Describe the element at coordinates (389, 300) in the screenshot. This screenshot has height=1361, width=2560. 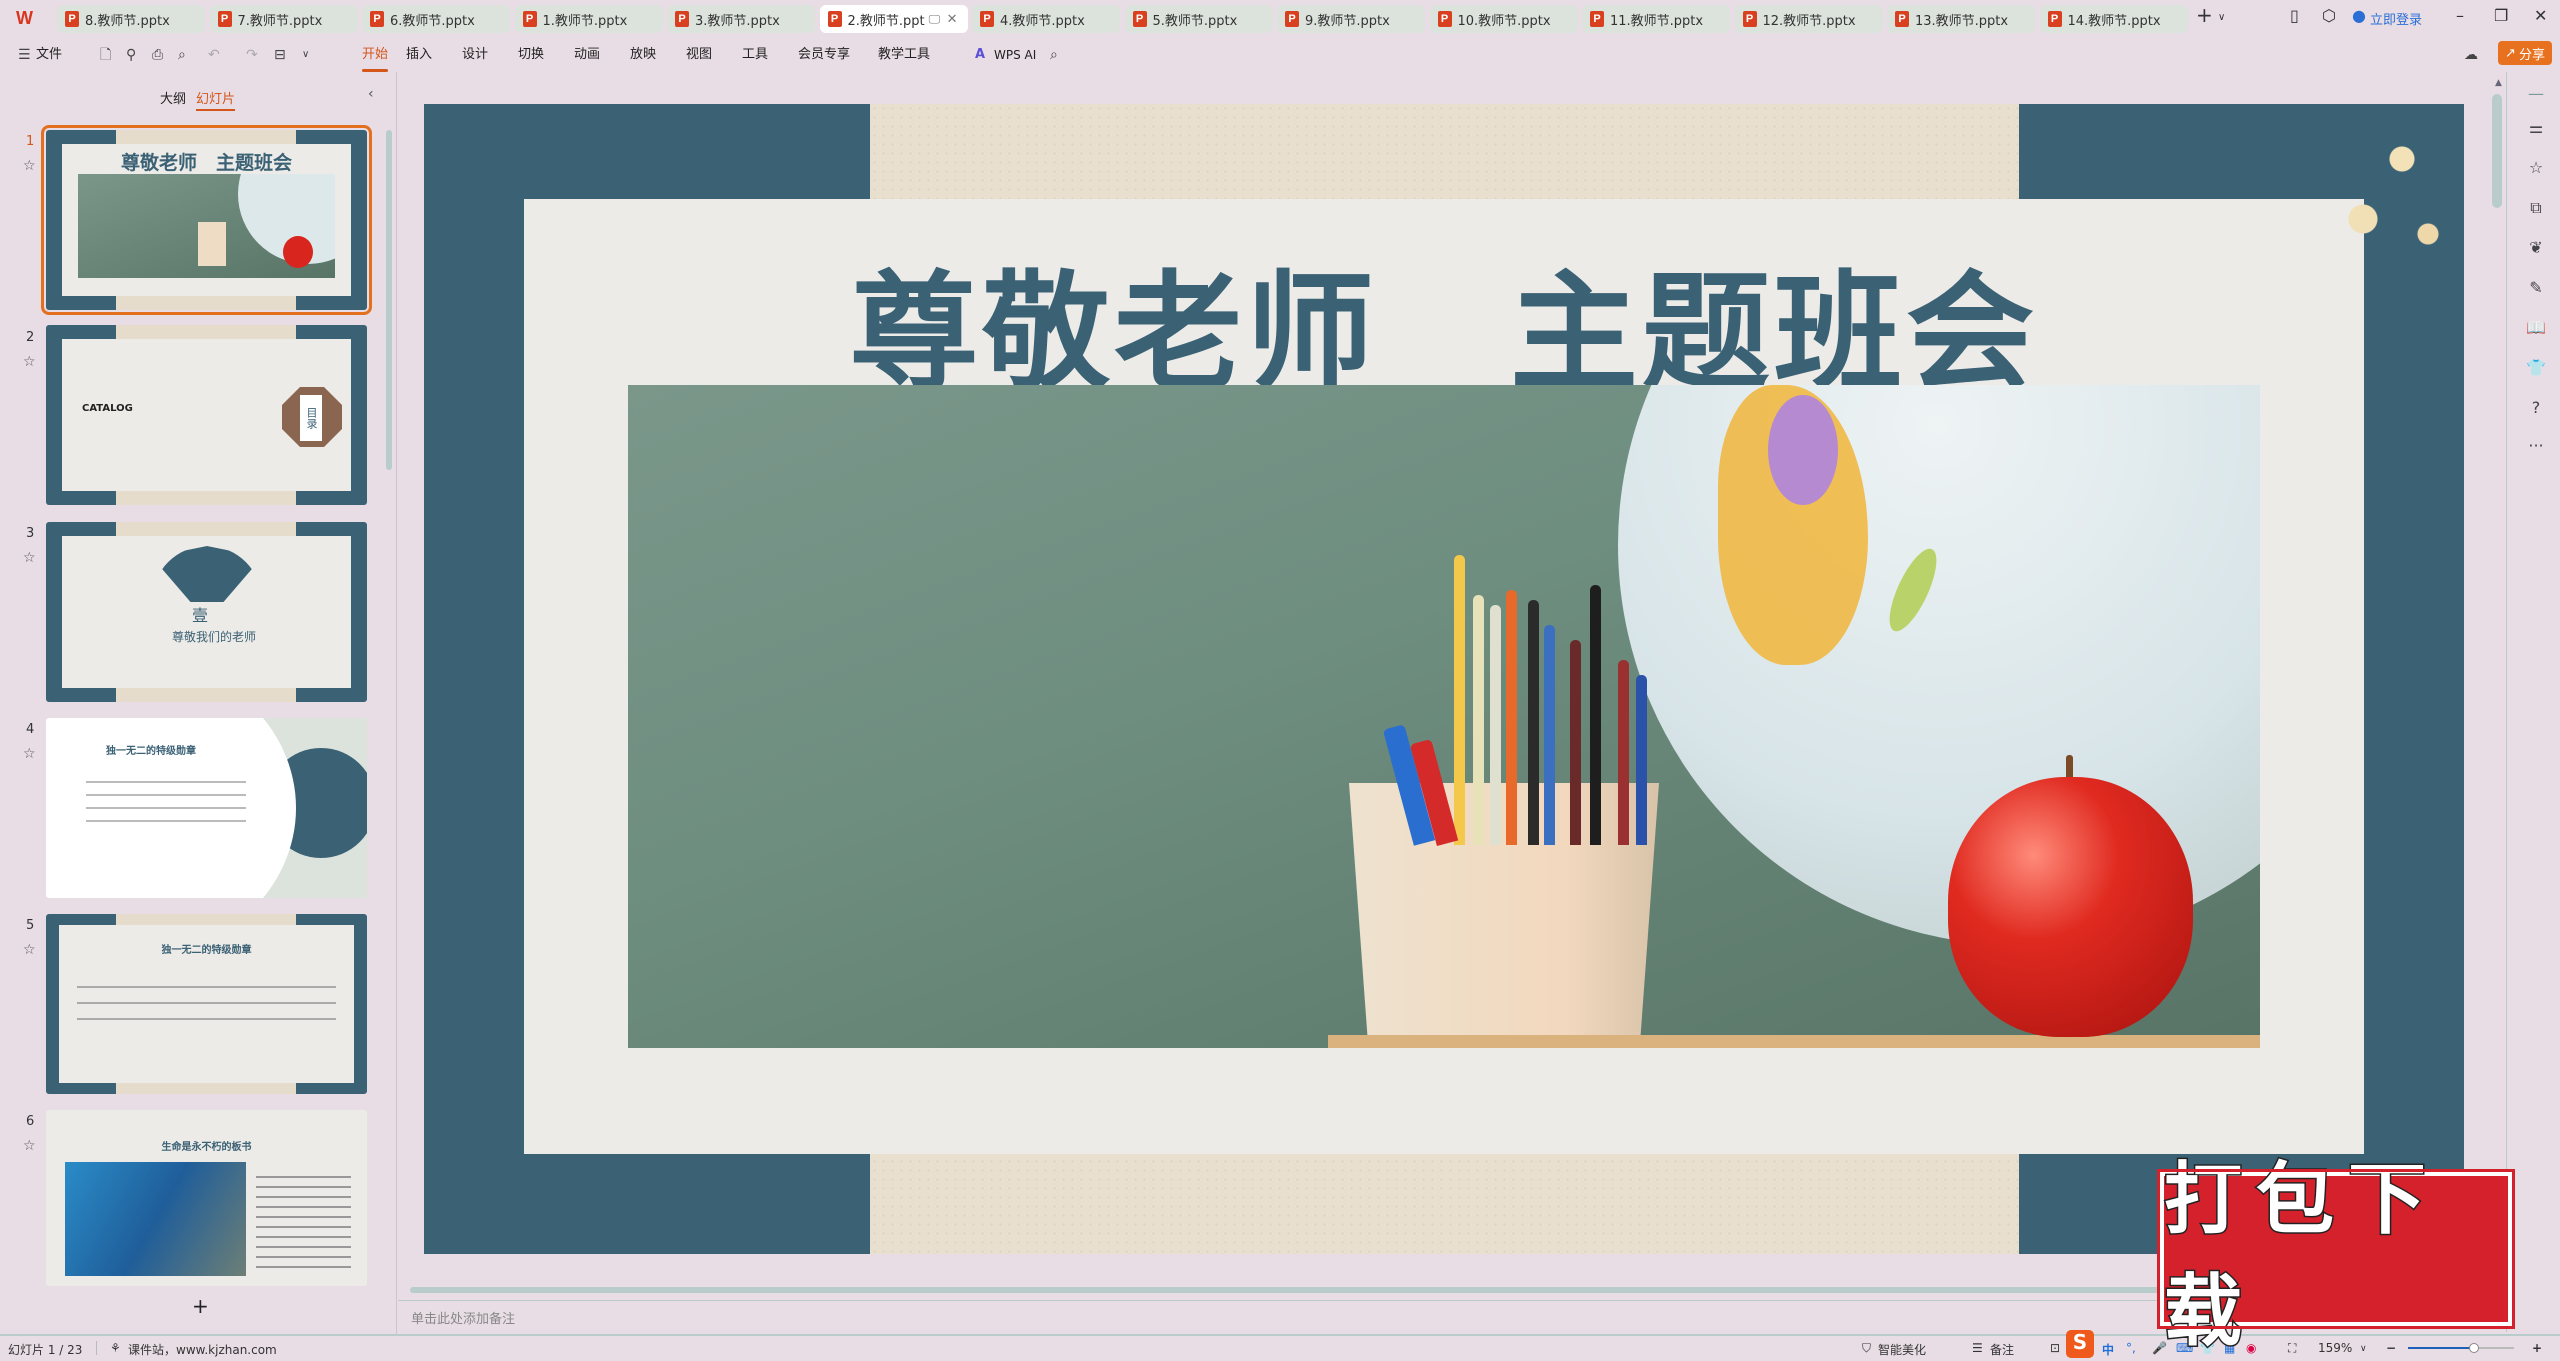
I see `thumbnail-scrollbar` at that location.